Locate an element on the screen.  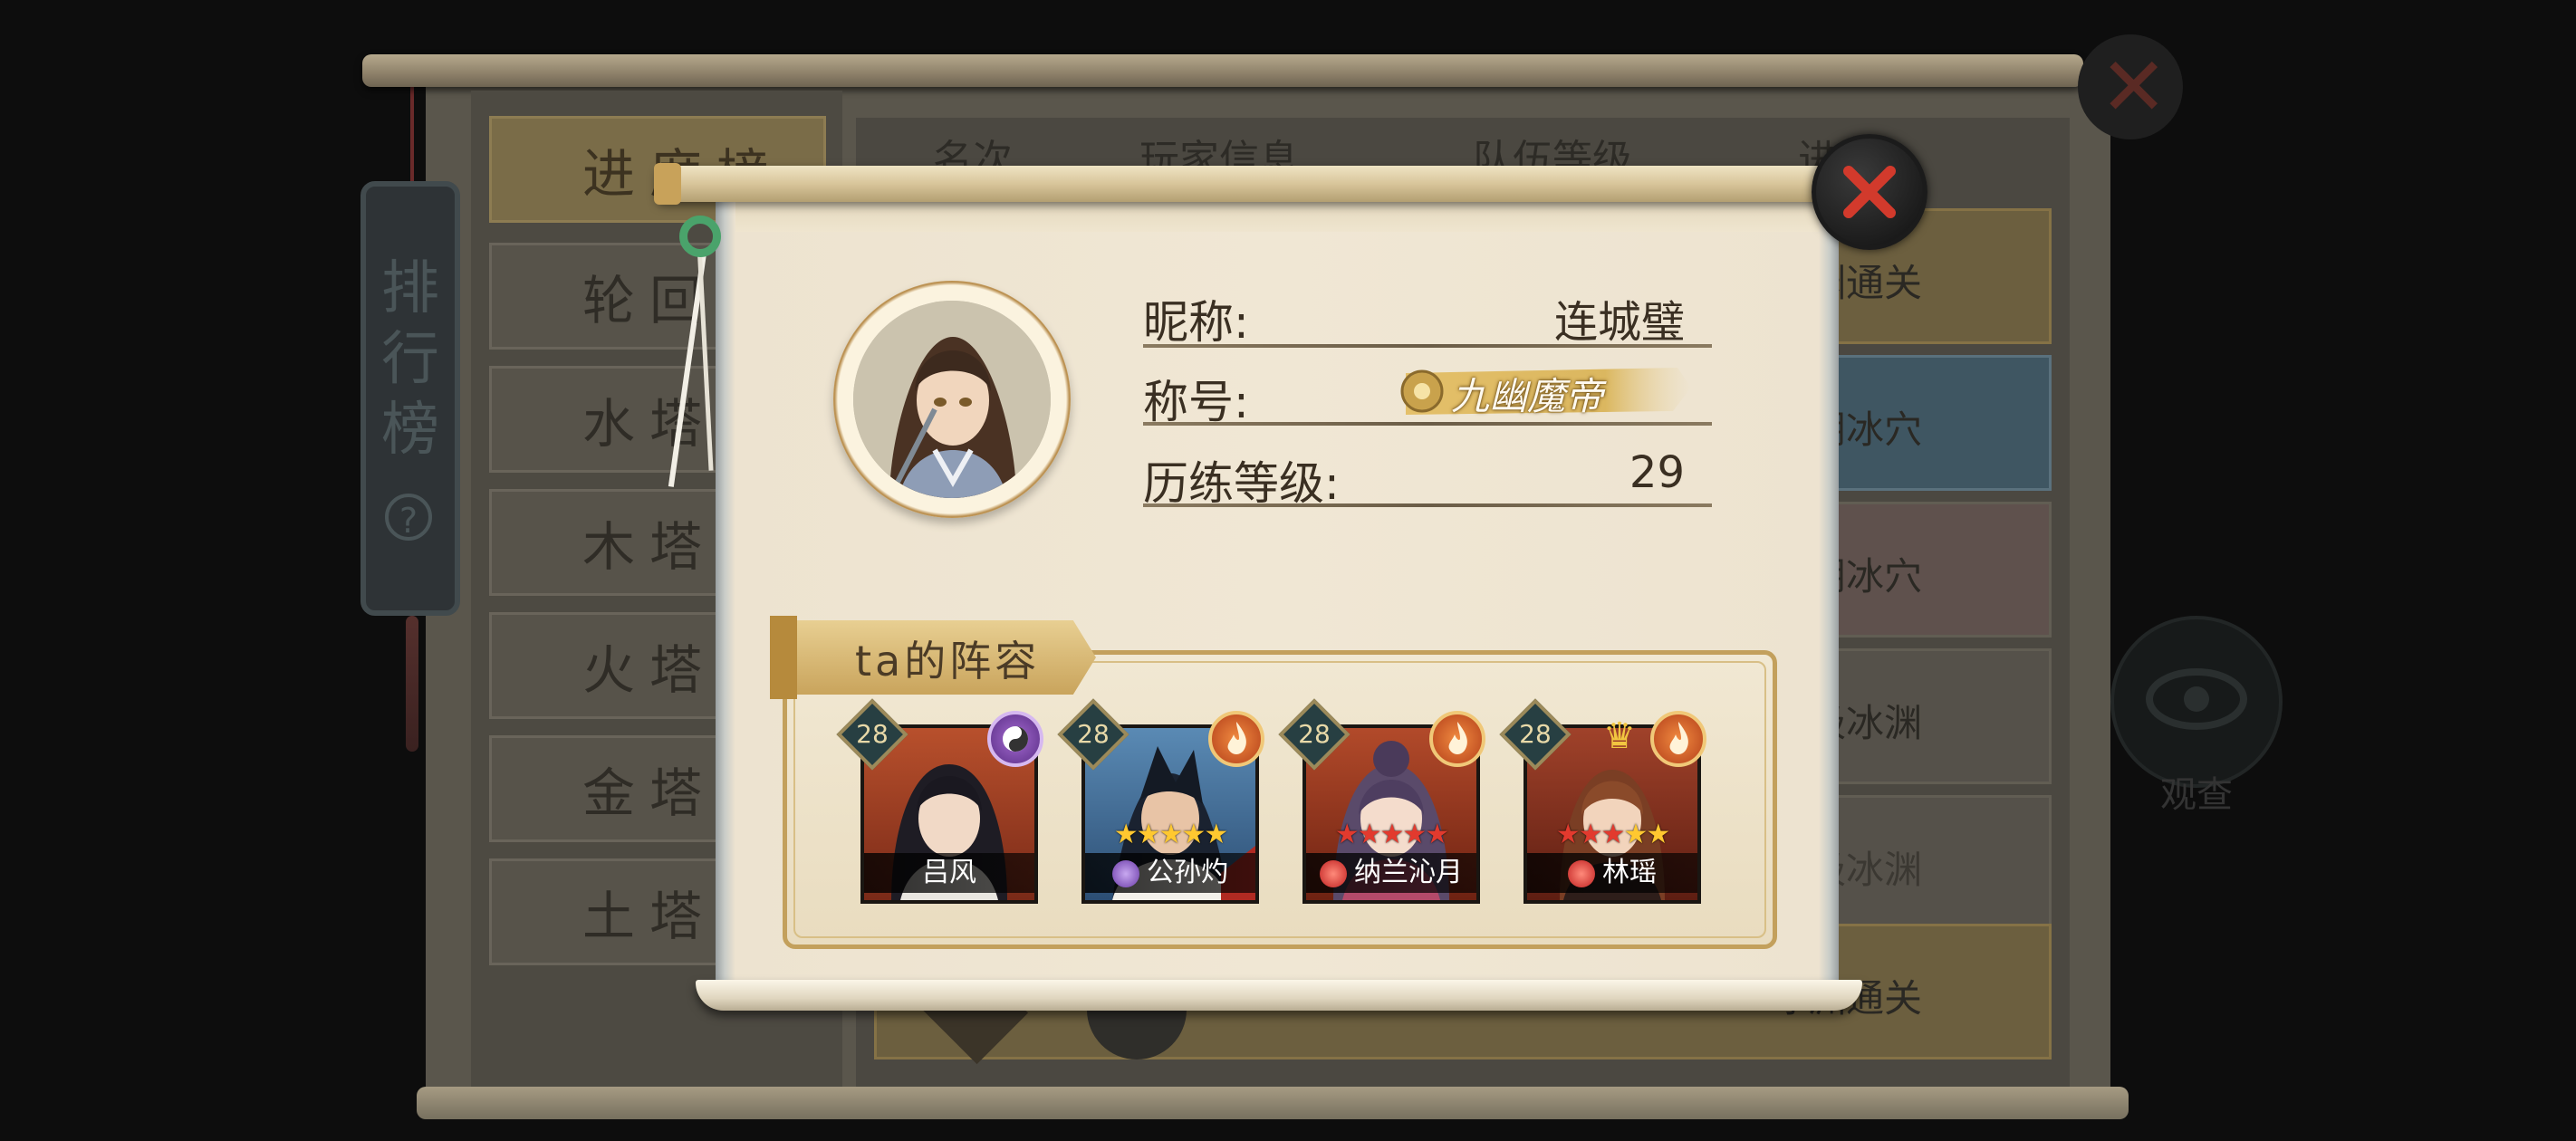
nickname-value: 连城璧 is located at coordinates (1619, 323).